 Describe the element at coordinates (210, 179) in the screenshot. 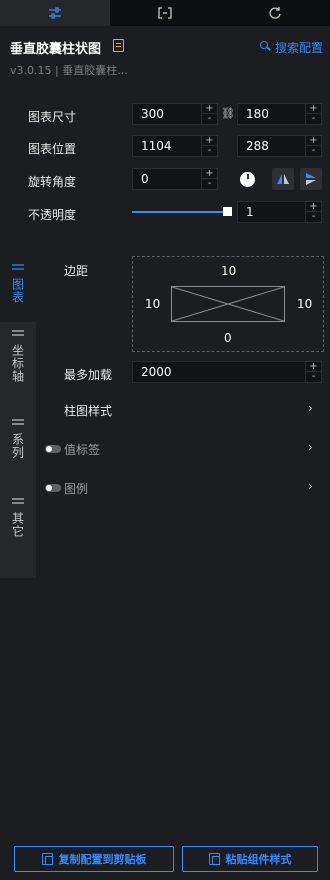

I see `rotation-stepper: + -` at that location.